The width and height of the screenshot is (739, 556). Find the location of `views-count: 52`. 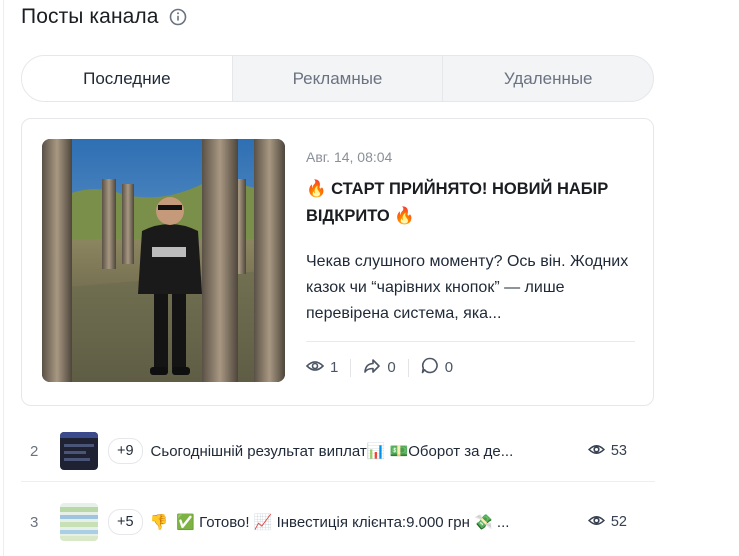

views-count: 52 is located at coordinates (618, 522).